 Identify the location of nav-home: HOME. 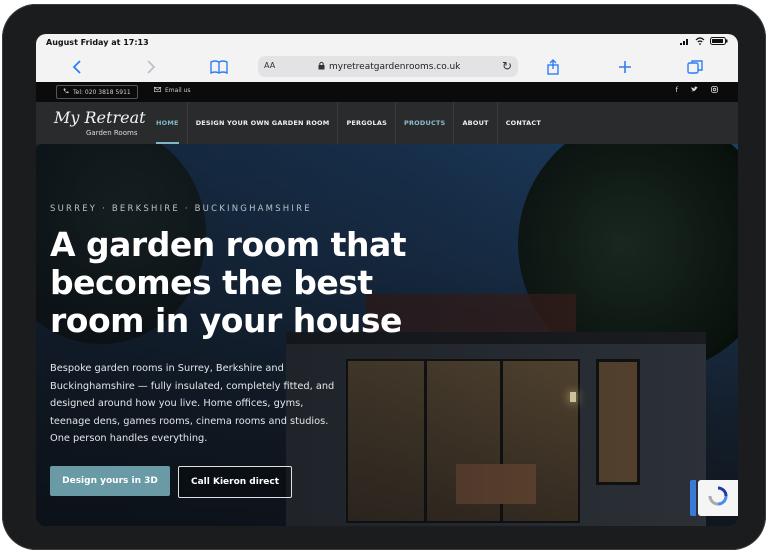
(167, 123).